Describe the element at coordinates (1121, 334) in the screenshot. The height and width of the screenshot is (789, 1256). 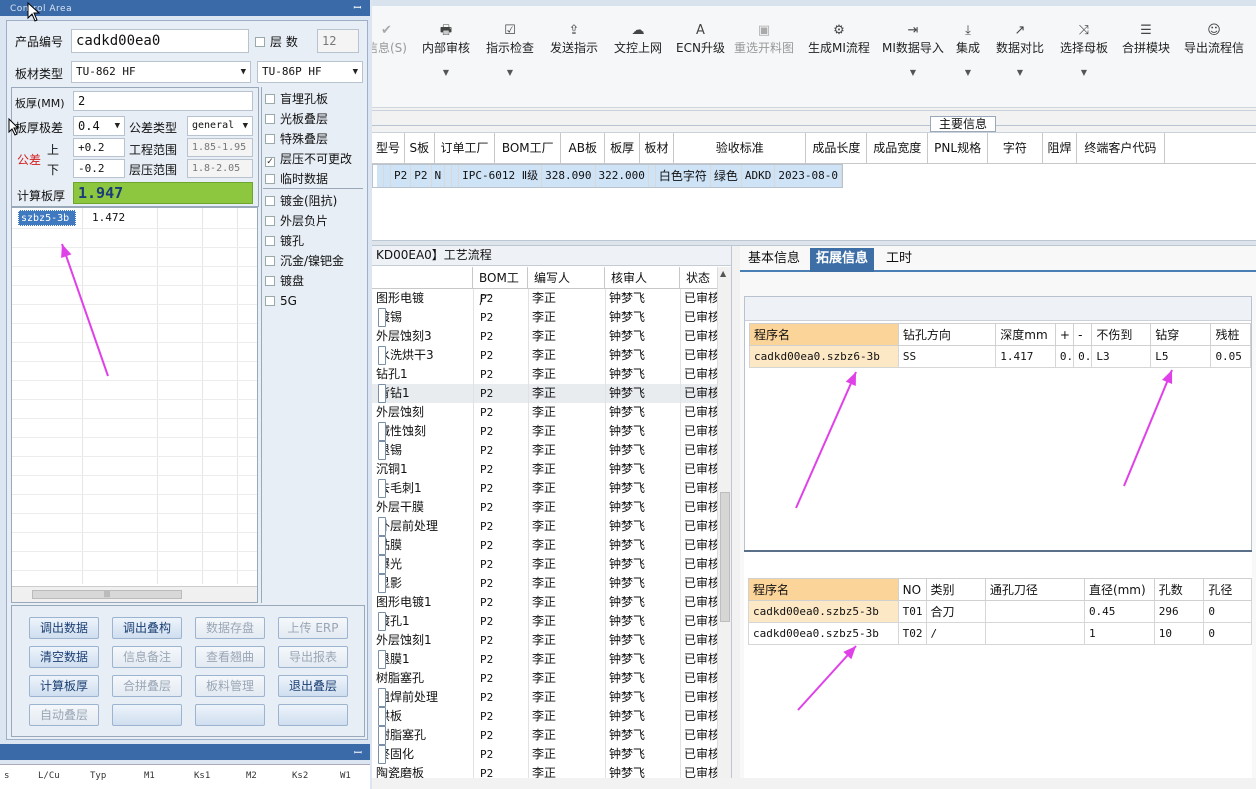
I see `column-header: 不伤到` at that location.